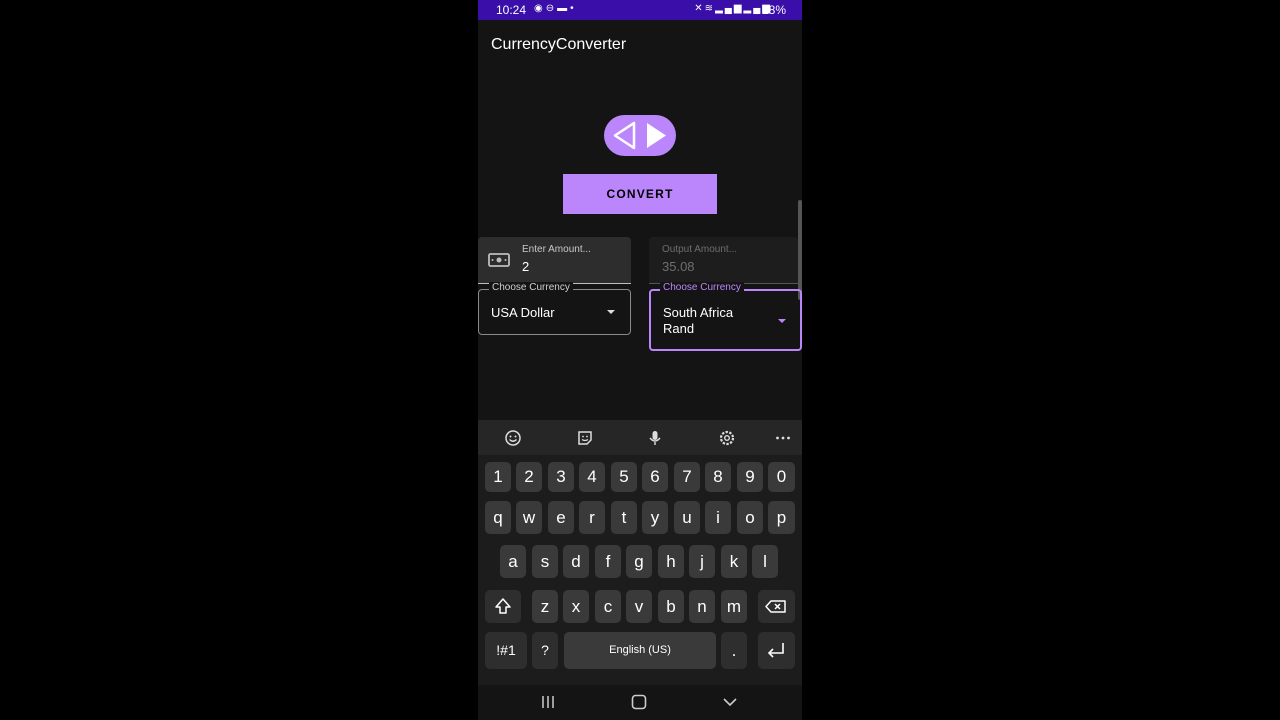  Describe the element at coordinates (710, 8) in the screenshot. I see `wifi-icon: ≋` at that location.